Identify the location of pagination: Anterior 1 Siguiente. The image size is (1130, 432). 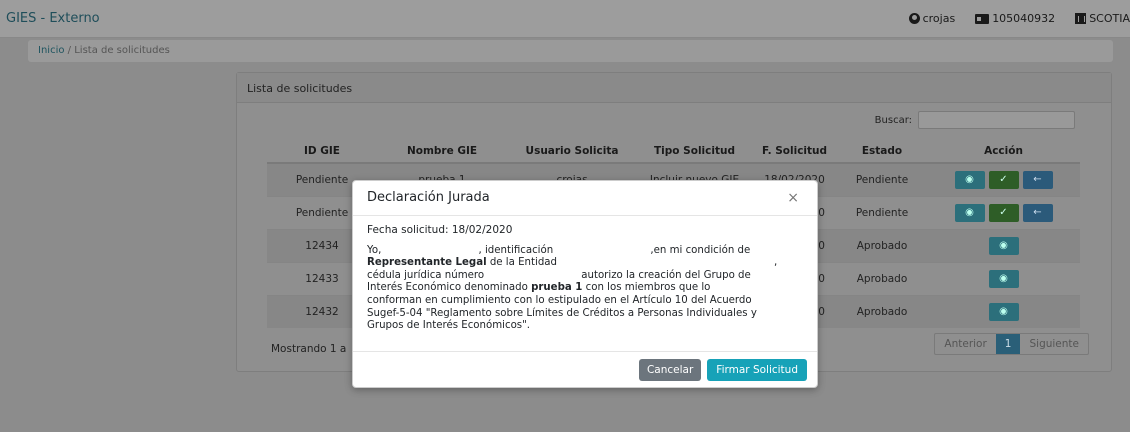
(1011, 344).